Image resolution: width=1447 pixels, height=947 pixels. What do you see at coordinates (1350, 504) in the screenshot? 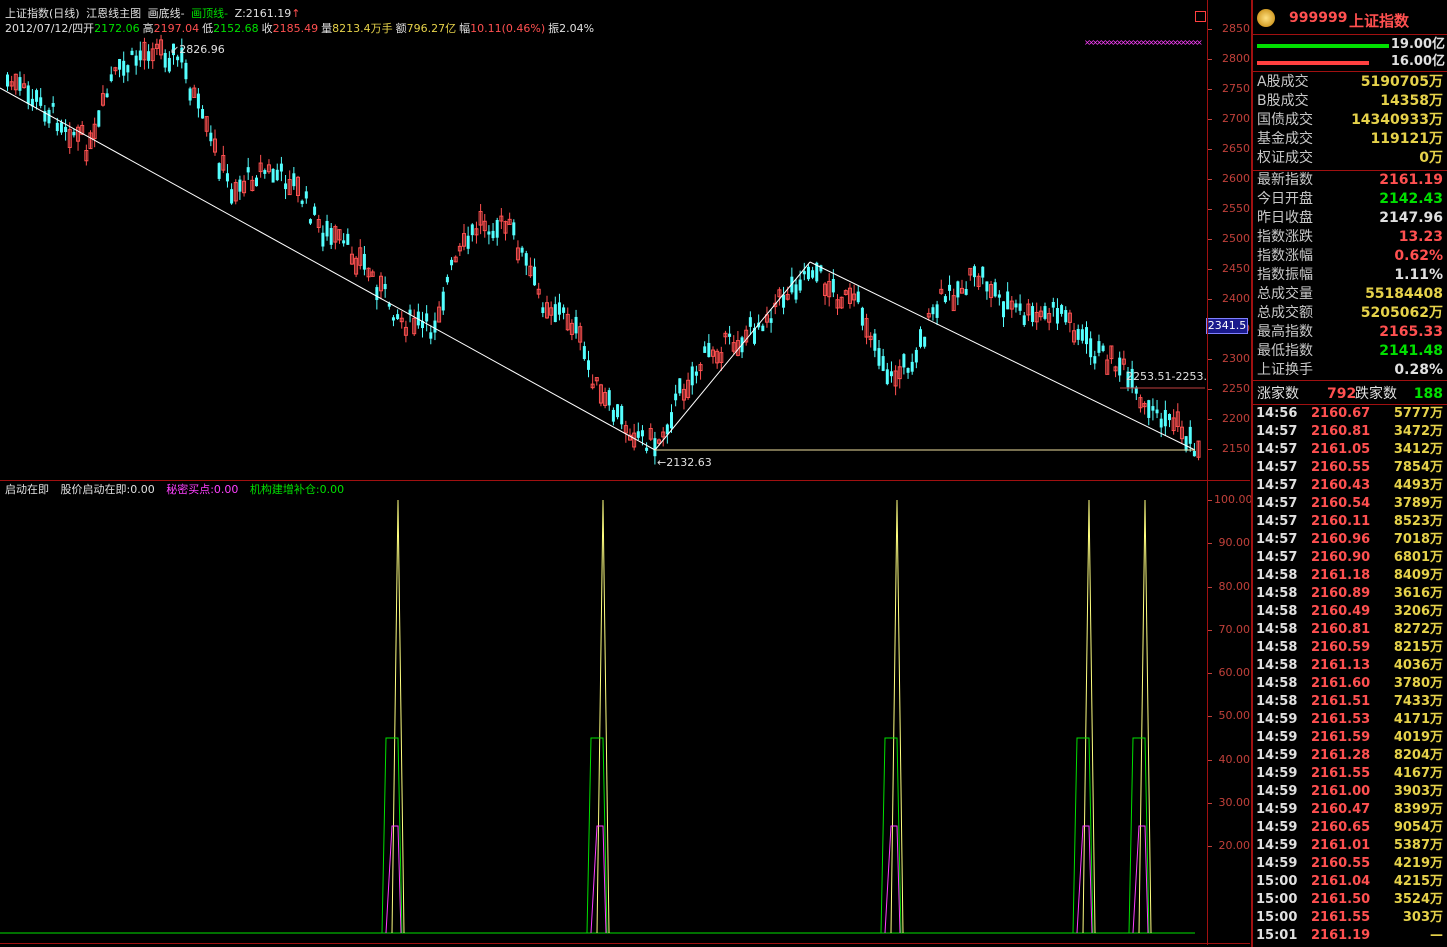
I see `tick-row: 14:57 2160.54 3789万` at bounding box center [1350, 504].